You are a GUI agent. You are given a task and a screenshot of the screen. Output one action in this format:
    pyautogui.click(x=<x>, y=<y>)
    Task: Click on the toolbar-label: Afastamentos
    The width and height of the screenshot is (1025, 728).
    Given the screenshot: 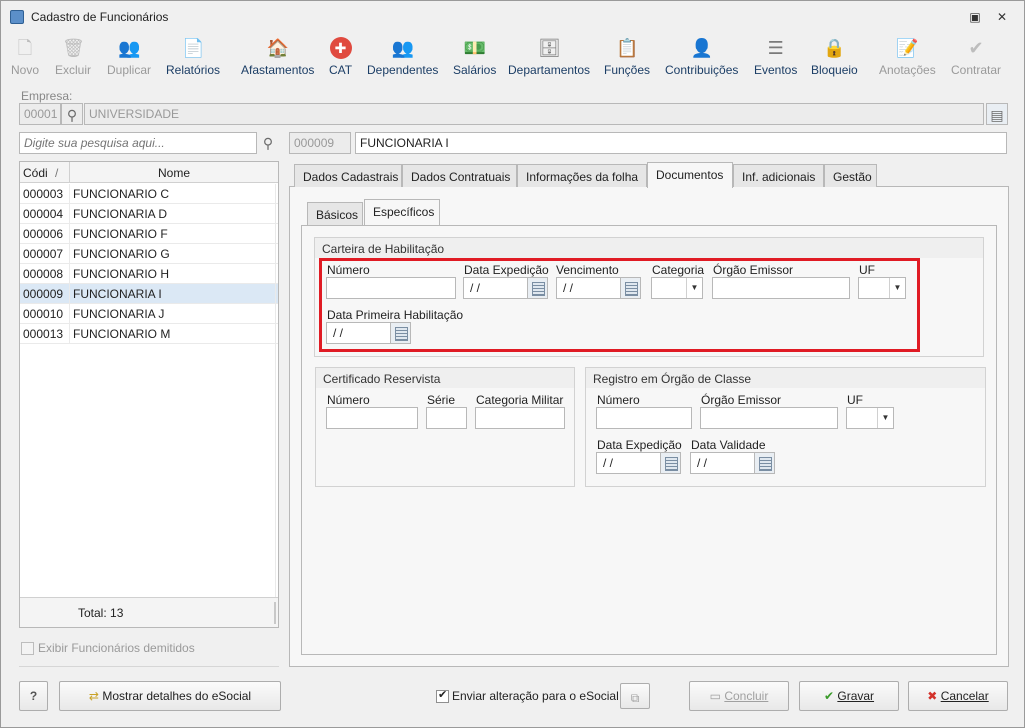 What is the action you would take?
    pyautogui.click(x=278, y=70)
    